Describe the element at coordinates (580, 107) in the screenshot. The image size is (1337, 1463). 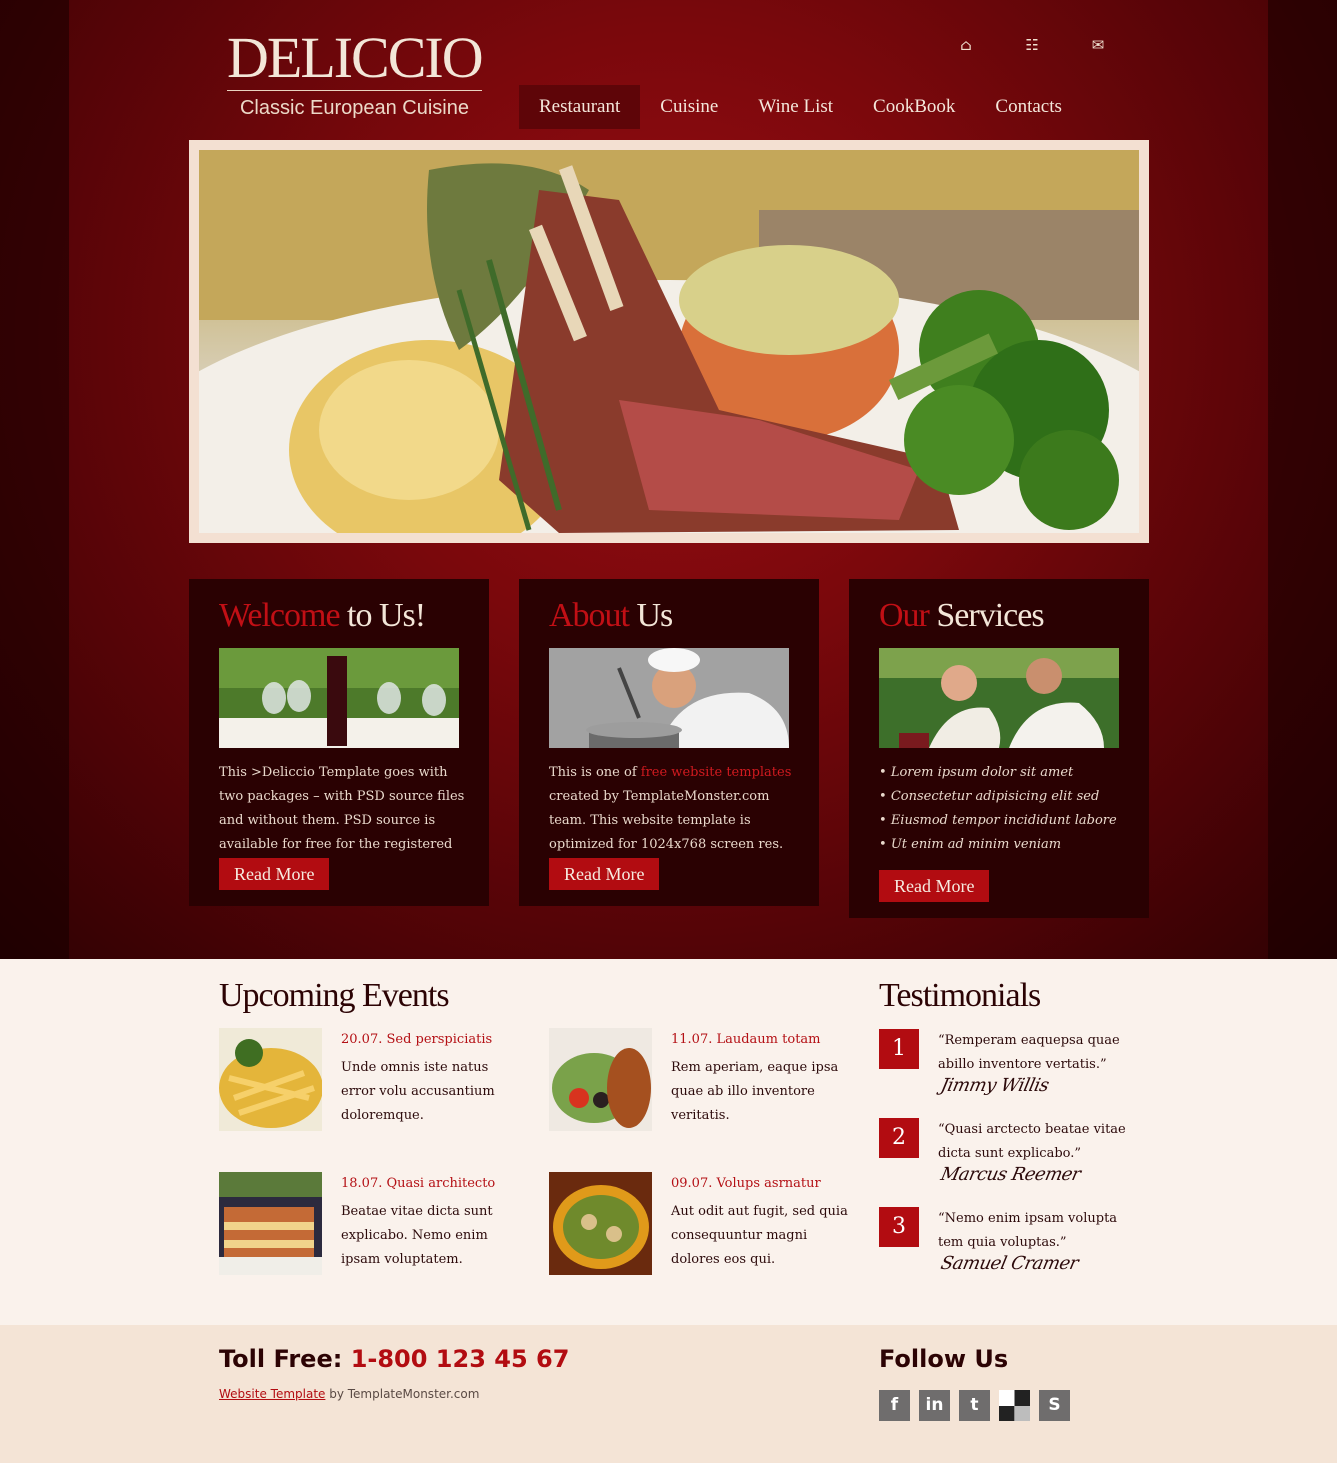
I see `nav-item-restaurant: Restaurant` at that location.